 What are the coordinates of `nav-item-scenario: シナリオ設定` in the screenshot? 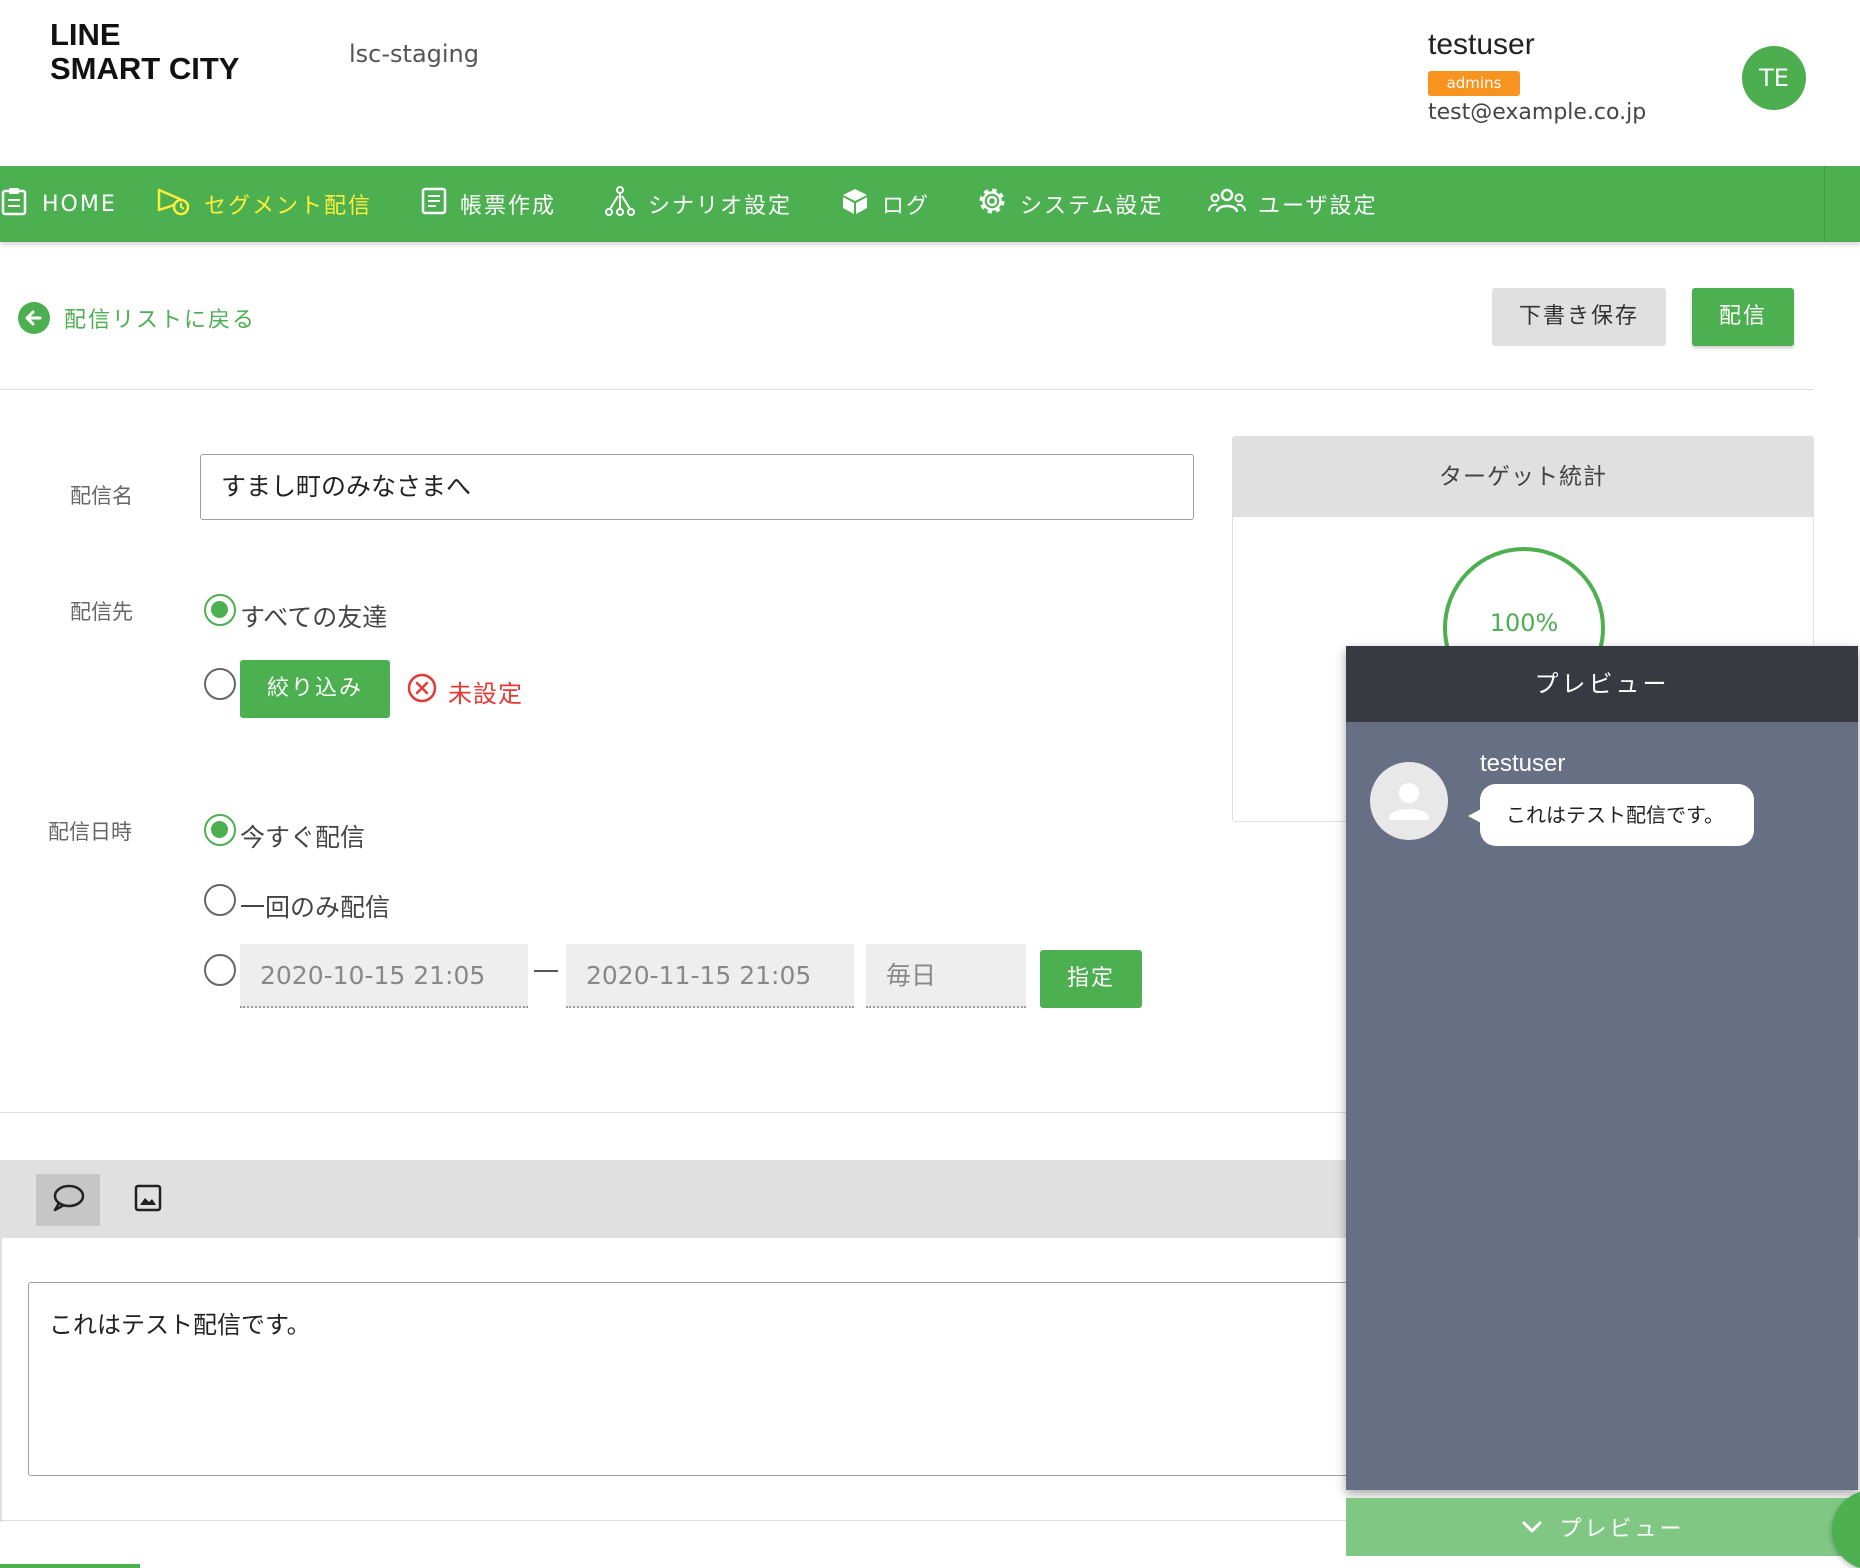 It's located at (698, 204).